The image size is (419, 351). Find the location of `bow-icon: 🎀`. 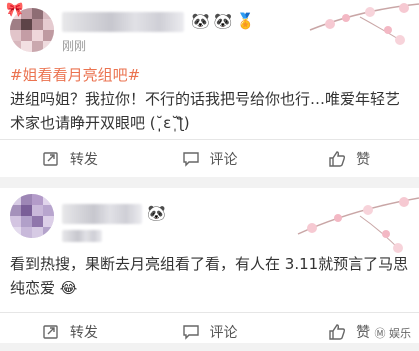

bow-icon: 🎀 is located at coordinates (15, 10).